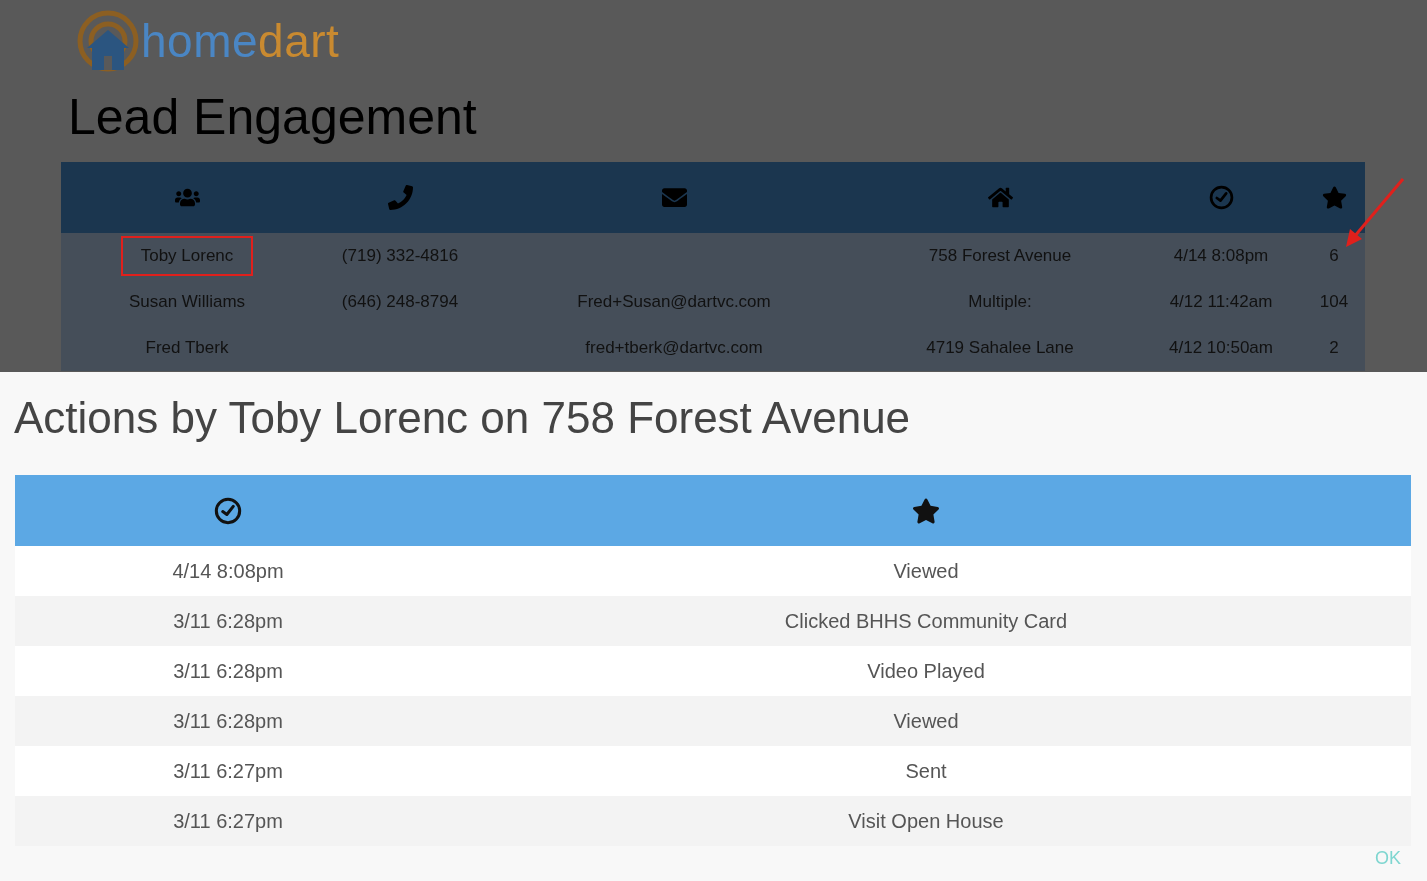 The width and height of the screenshot is (1427, 881). I want to click on envelope-icon, so click(674, 197).